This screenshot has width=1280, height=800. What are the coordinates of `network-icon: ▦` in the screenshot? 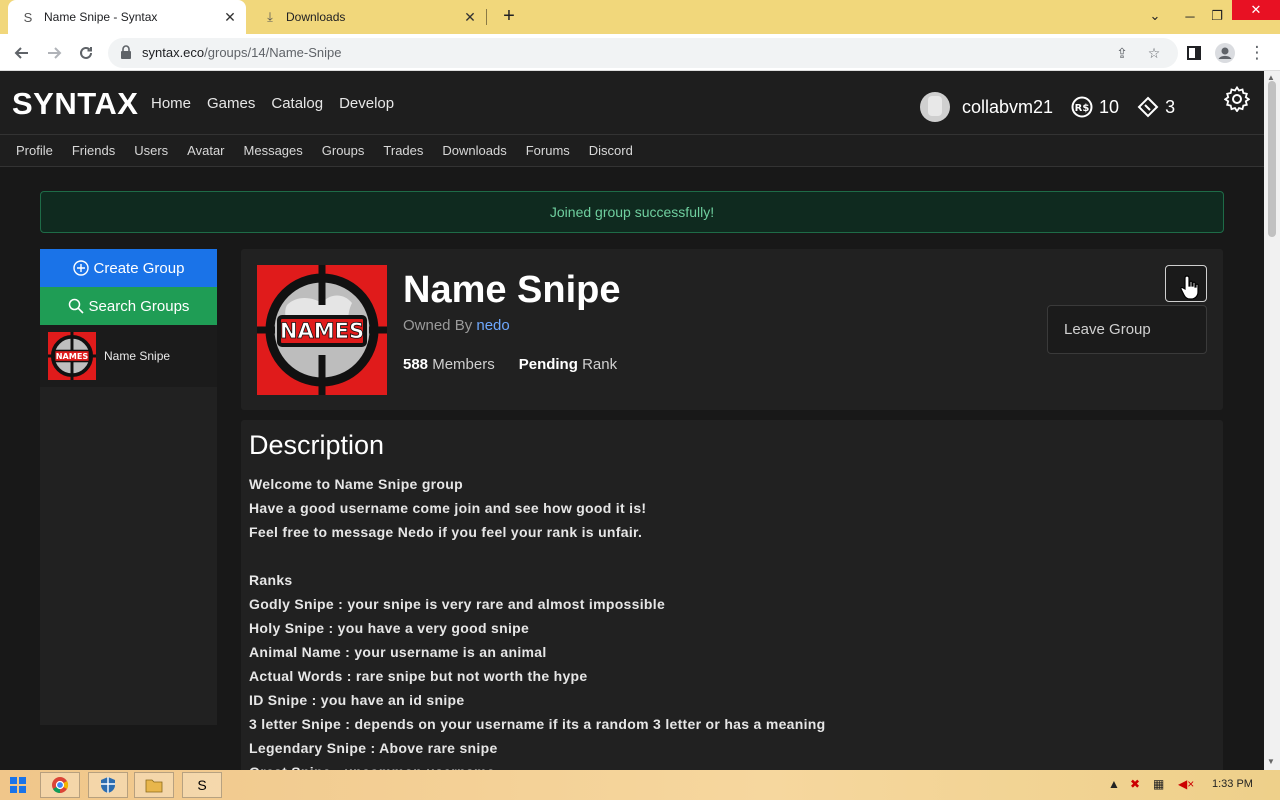 It's located at (1158, 784).